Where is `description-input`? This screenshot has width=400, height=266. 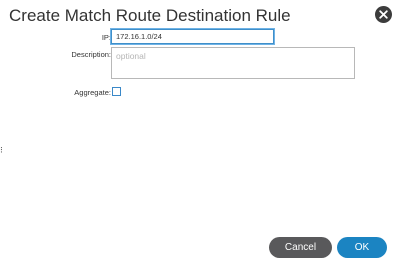 description-input is located at coordinates (233, 63).